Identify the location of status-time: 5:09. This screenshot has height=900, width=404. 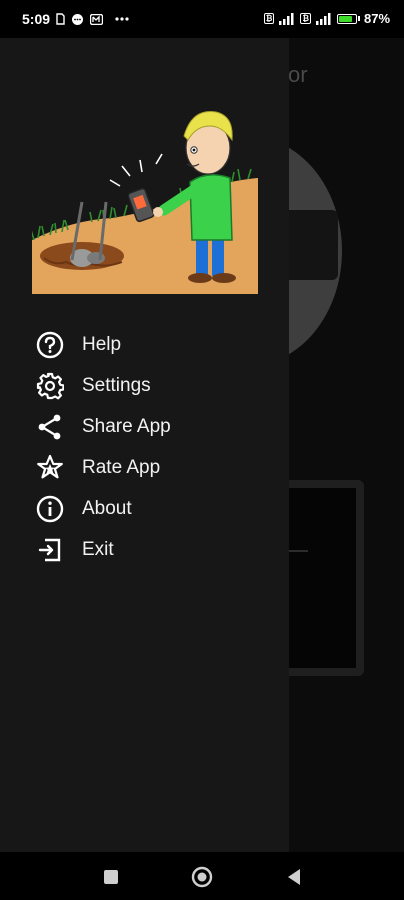
(36, 19).